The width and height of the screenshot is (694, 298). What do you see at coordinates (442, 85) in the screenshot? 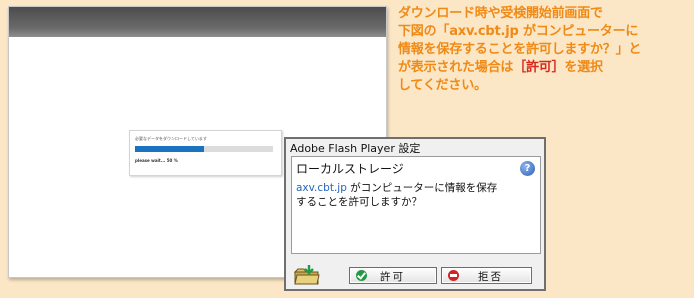
I see `instruction-line-5: してください。` at bounding box center [442, 85].